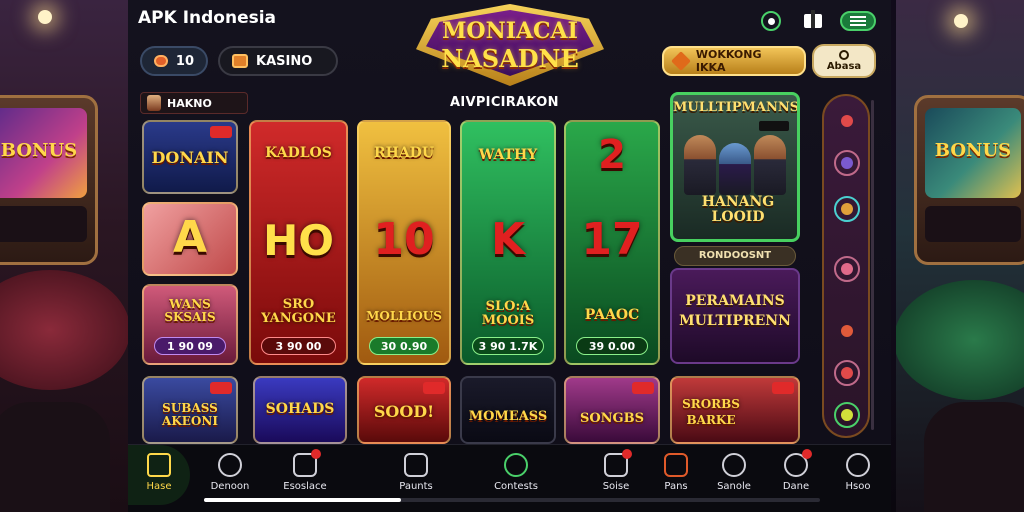 The image size is (1024, 512). What do you see at coordinates (807, 454) in the screenshot?
I see `notification-dot` at bounding box center [807, 454].